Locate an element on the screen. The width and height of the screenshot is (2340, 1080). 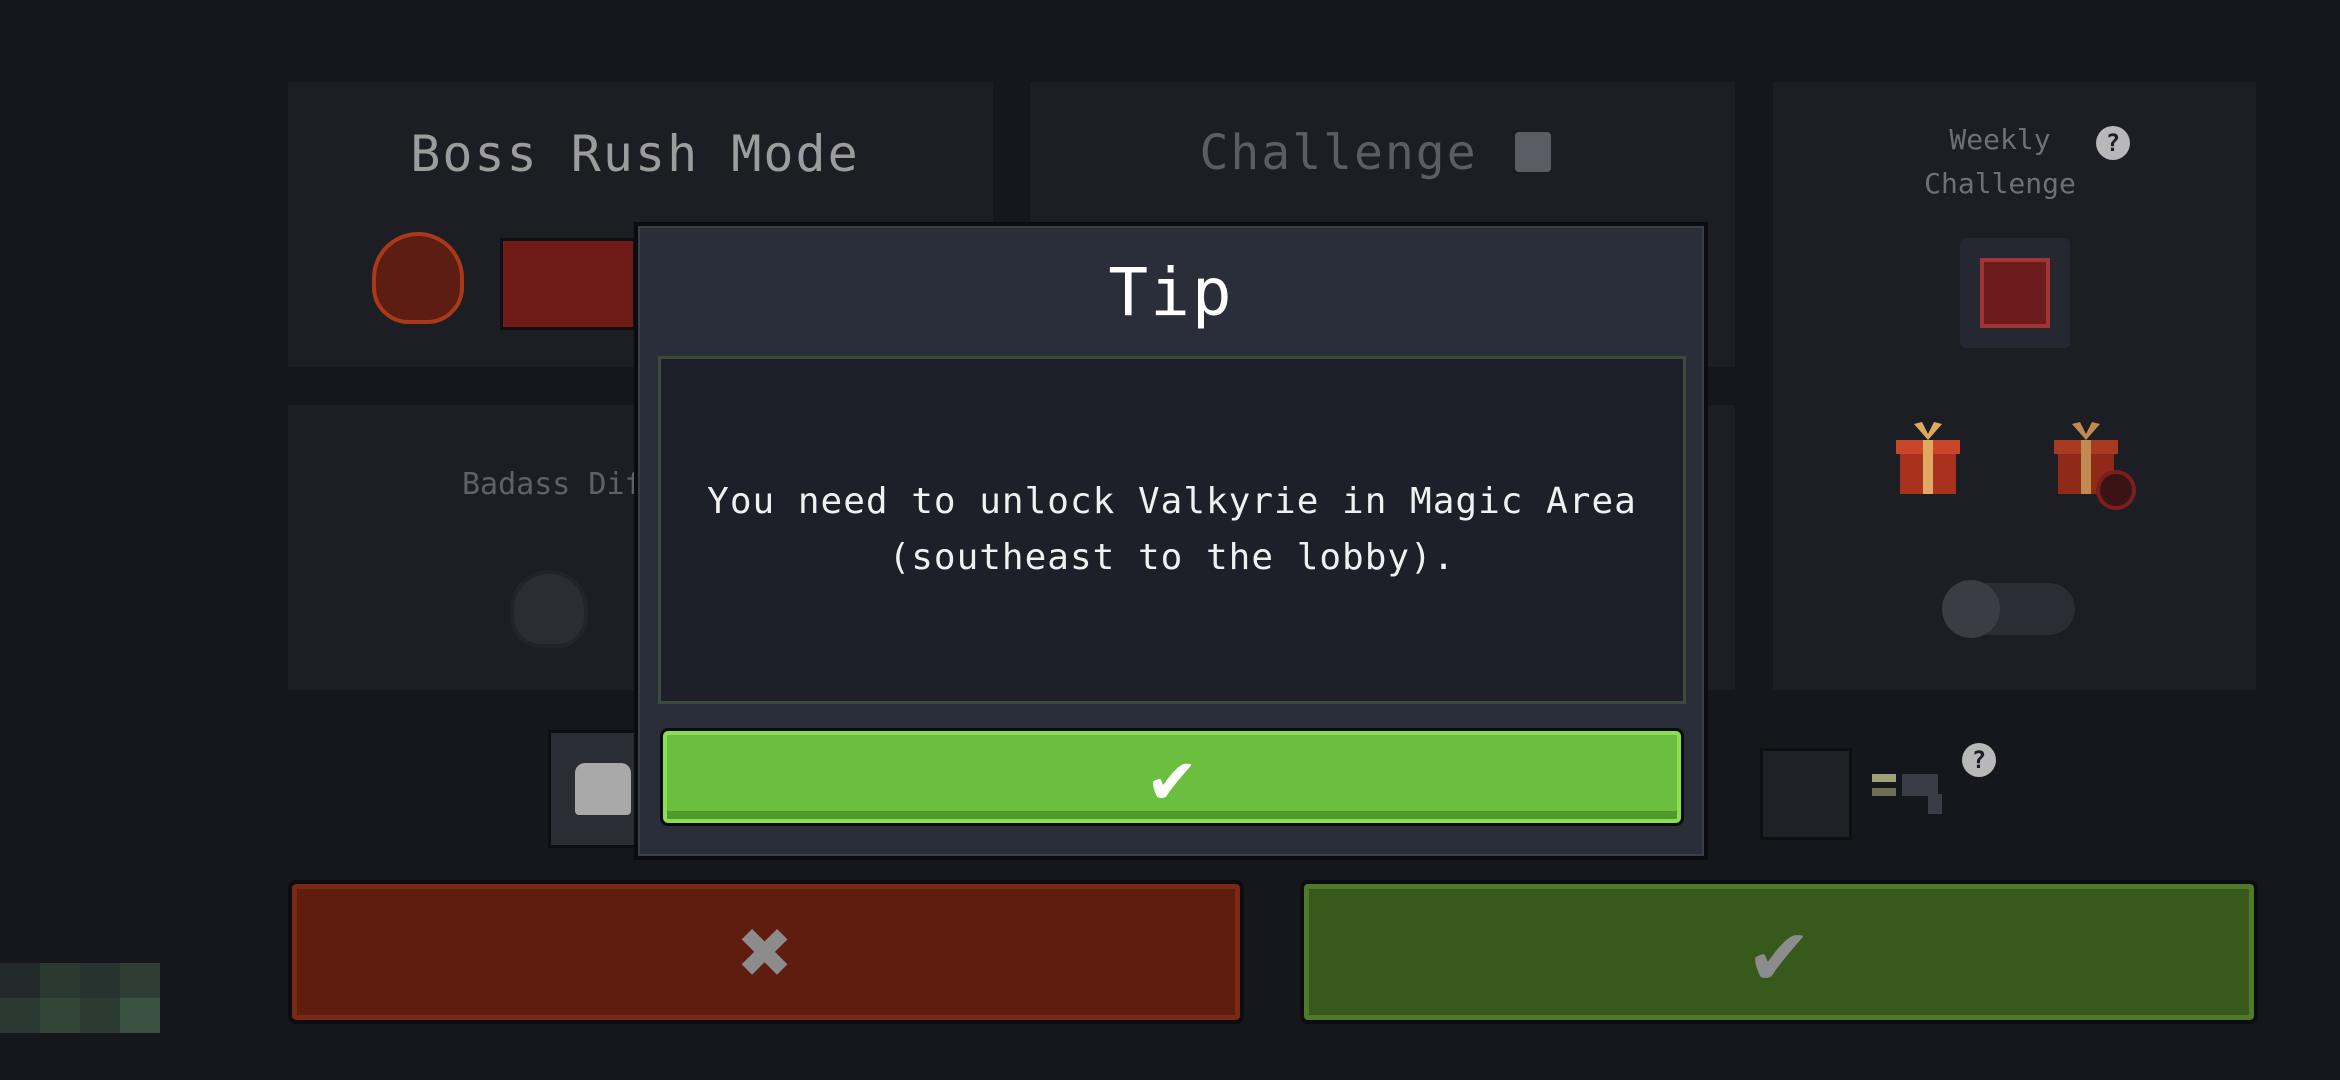
toggle-knob is located at coordinates (1971, 609).